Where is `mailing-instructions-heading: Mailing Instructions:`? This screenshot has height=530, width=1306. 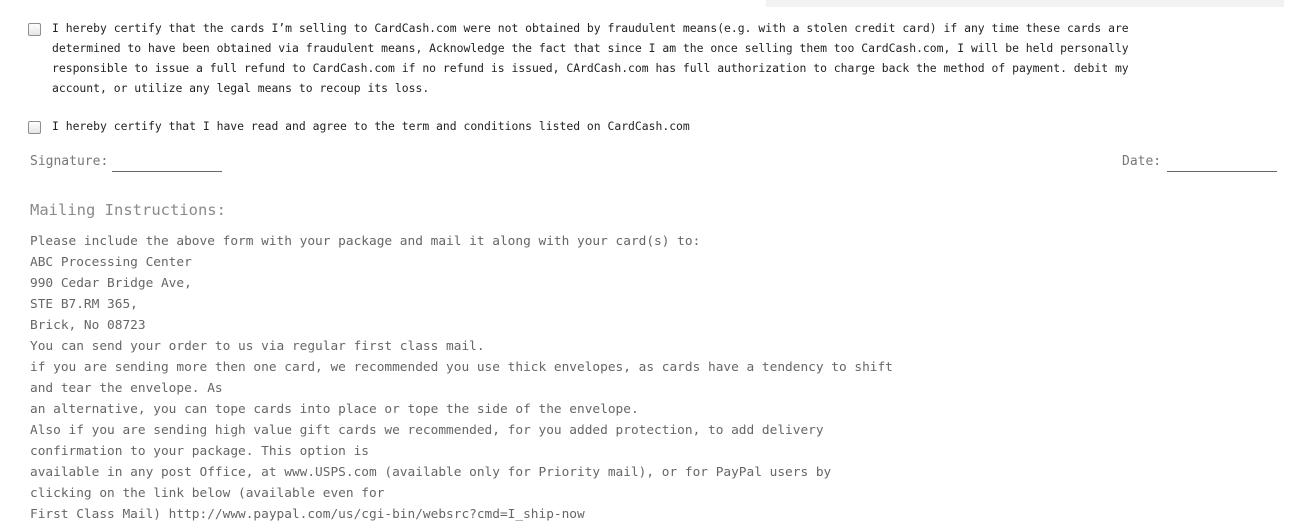
mailing-instructions-heading: Mailing Instructions: is located at coordinates (128, 210).